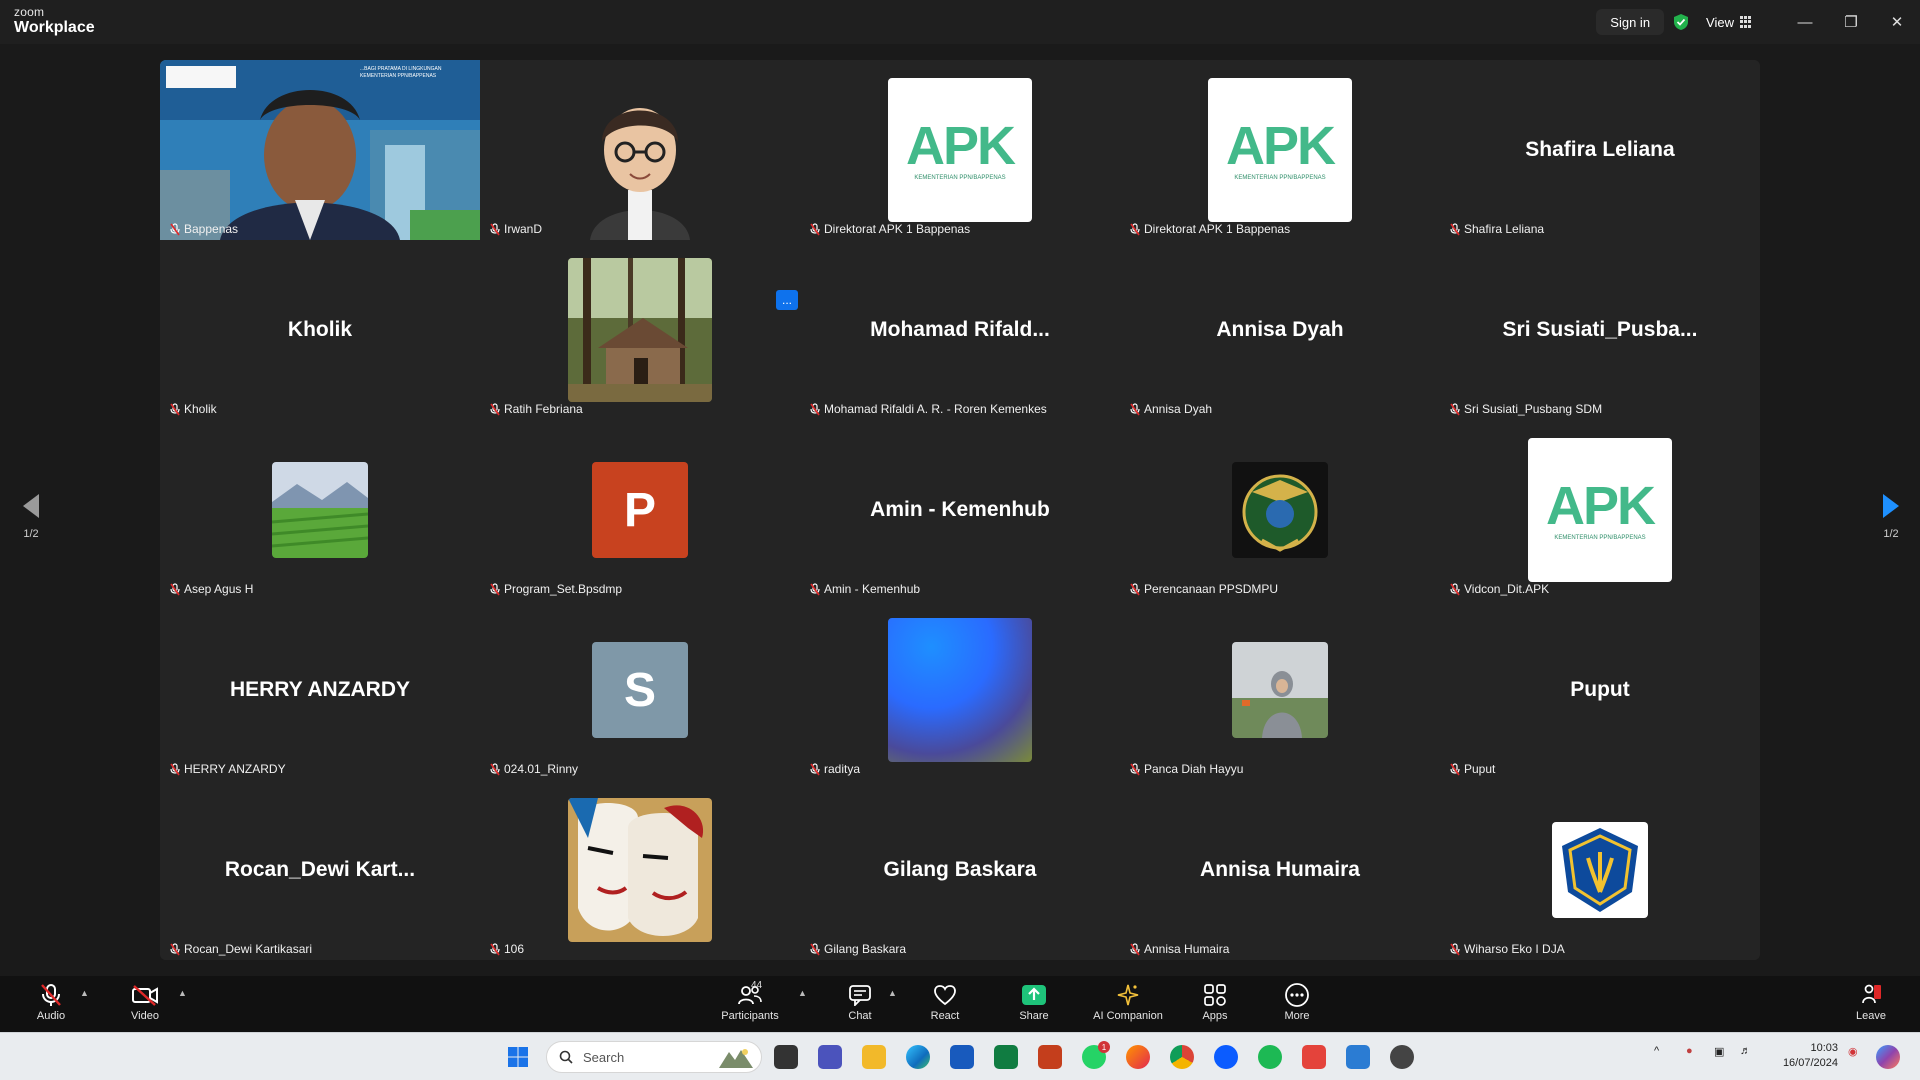 This screenshot has height=1080, width=1920. I want to click on chat-caret-icon: ▲, so click(892, 993).